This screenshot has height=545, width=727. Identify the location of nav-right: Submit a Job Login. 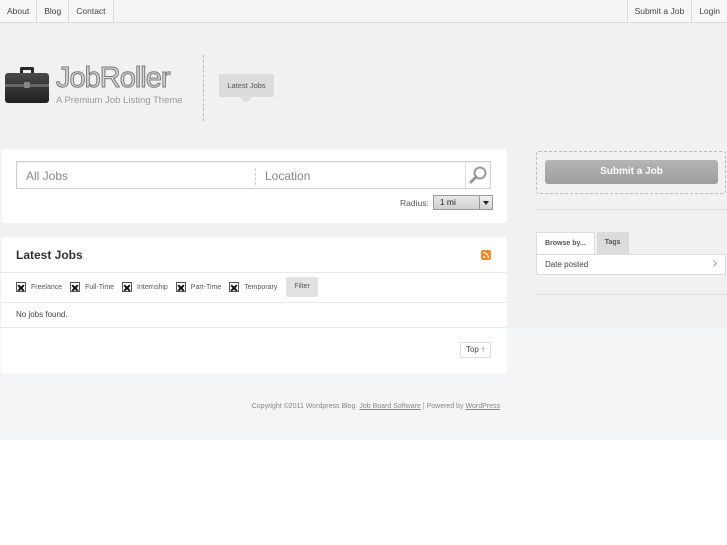
(676, 11).